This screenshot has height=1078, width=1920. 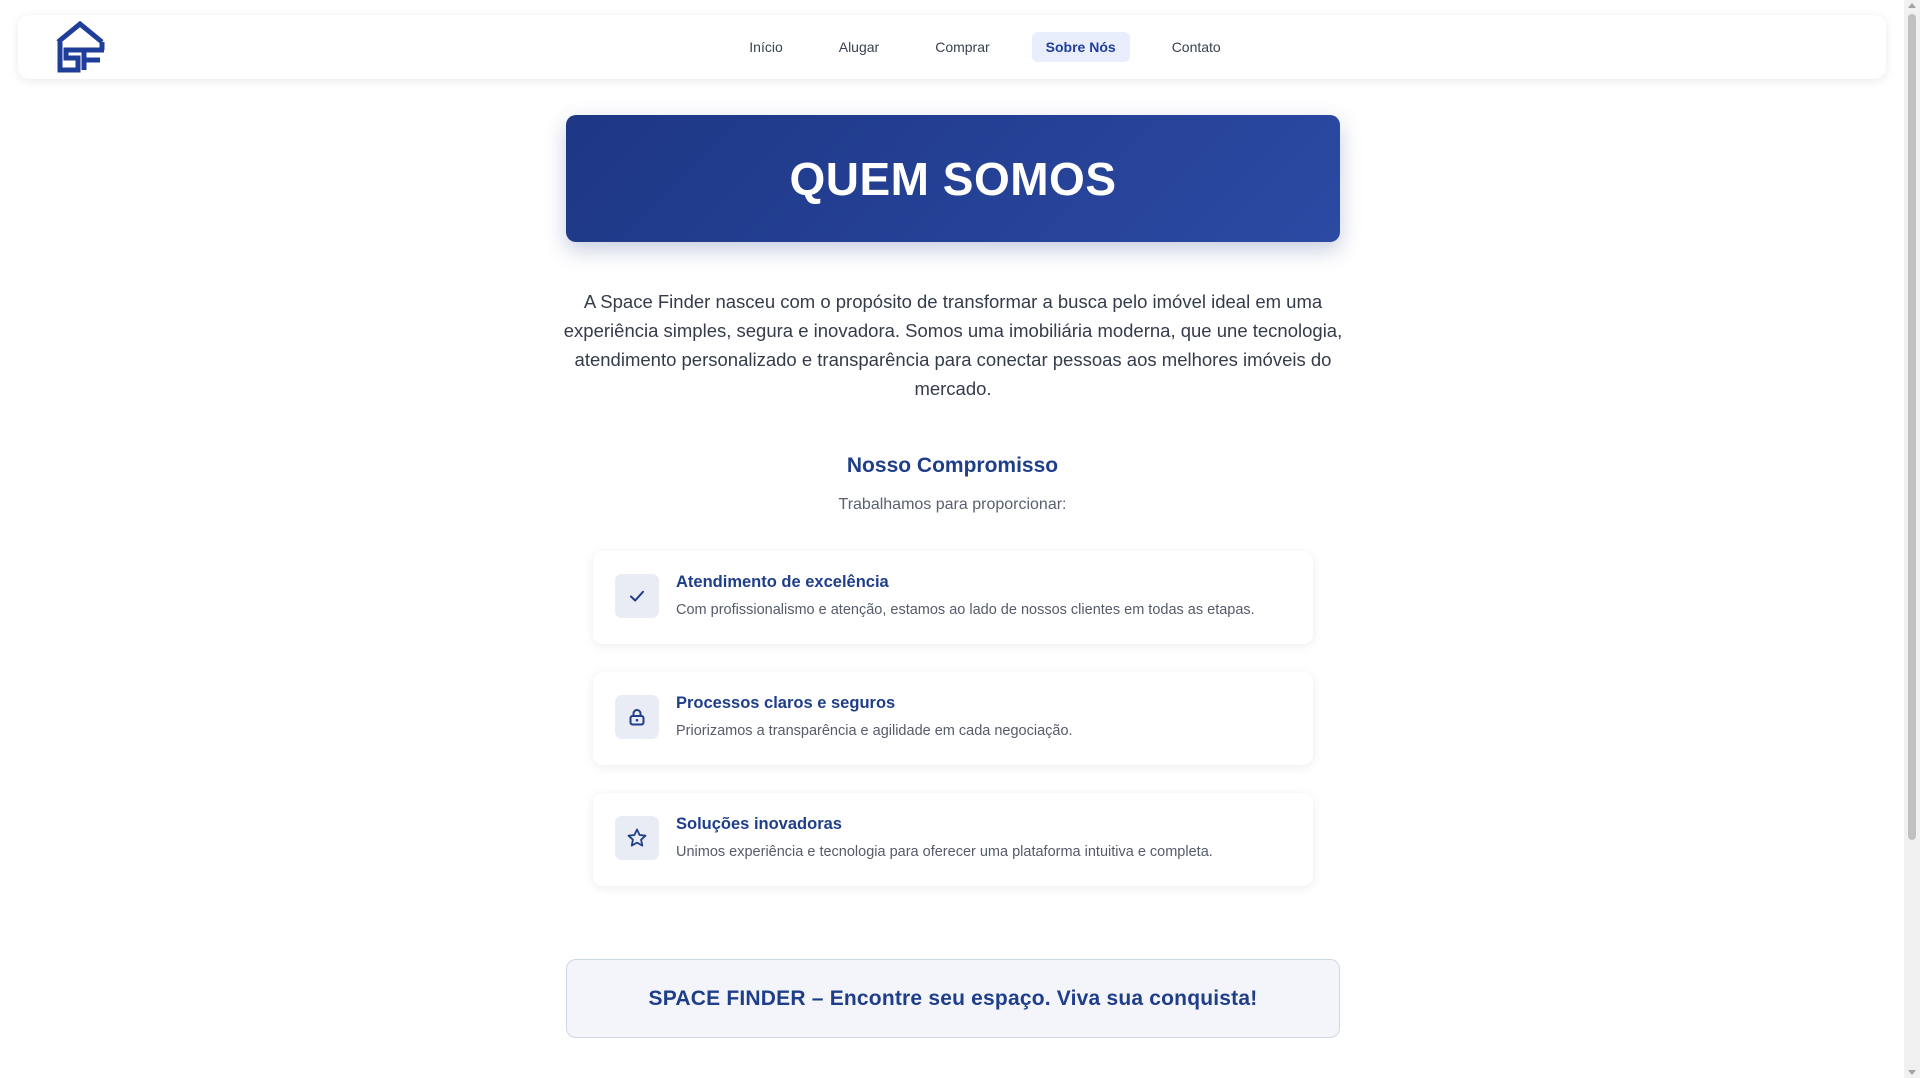 I want to click on scrollbar, so click(x=1912, y=539).